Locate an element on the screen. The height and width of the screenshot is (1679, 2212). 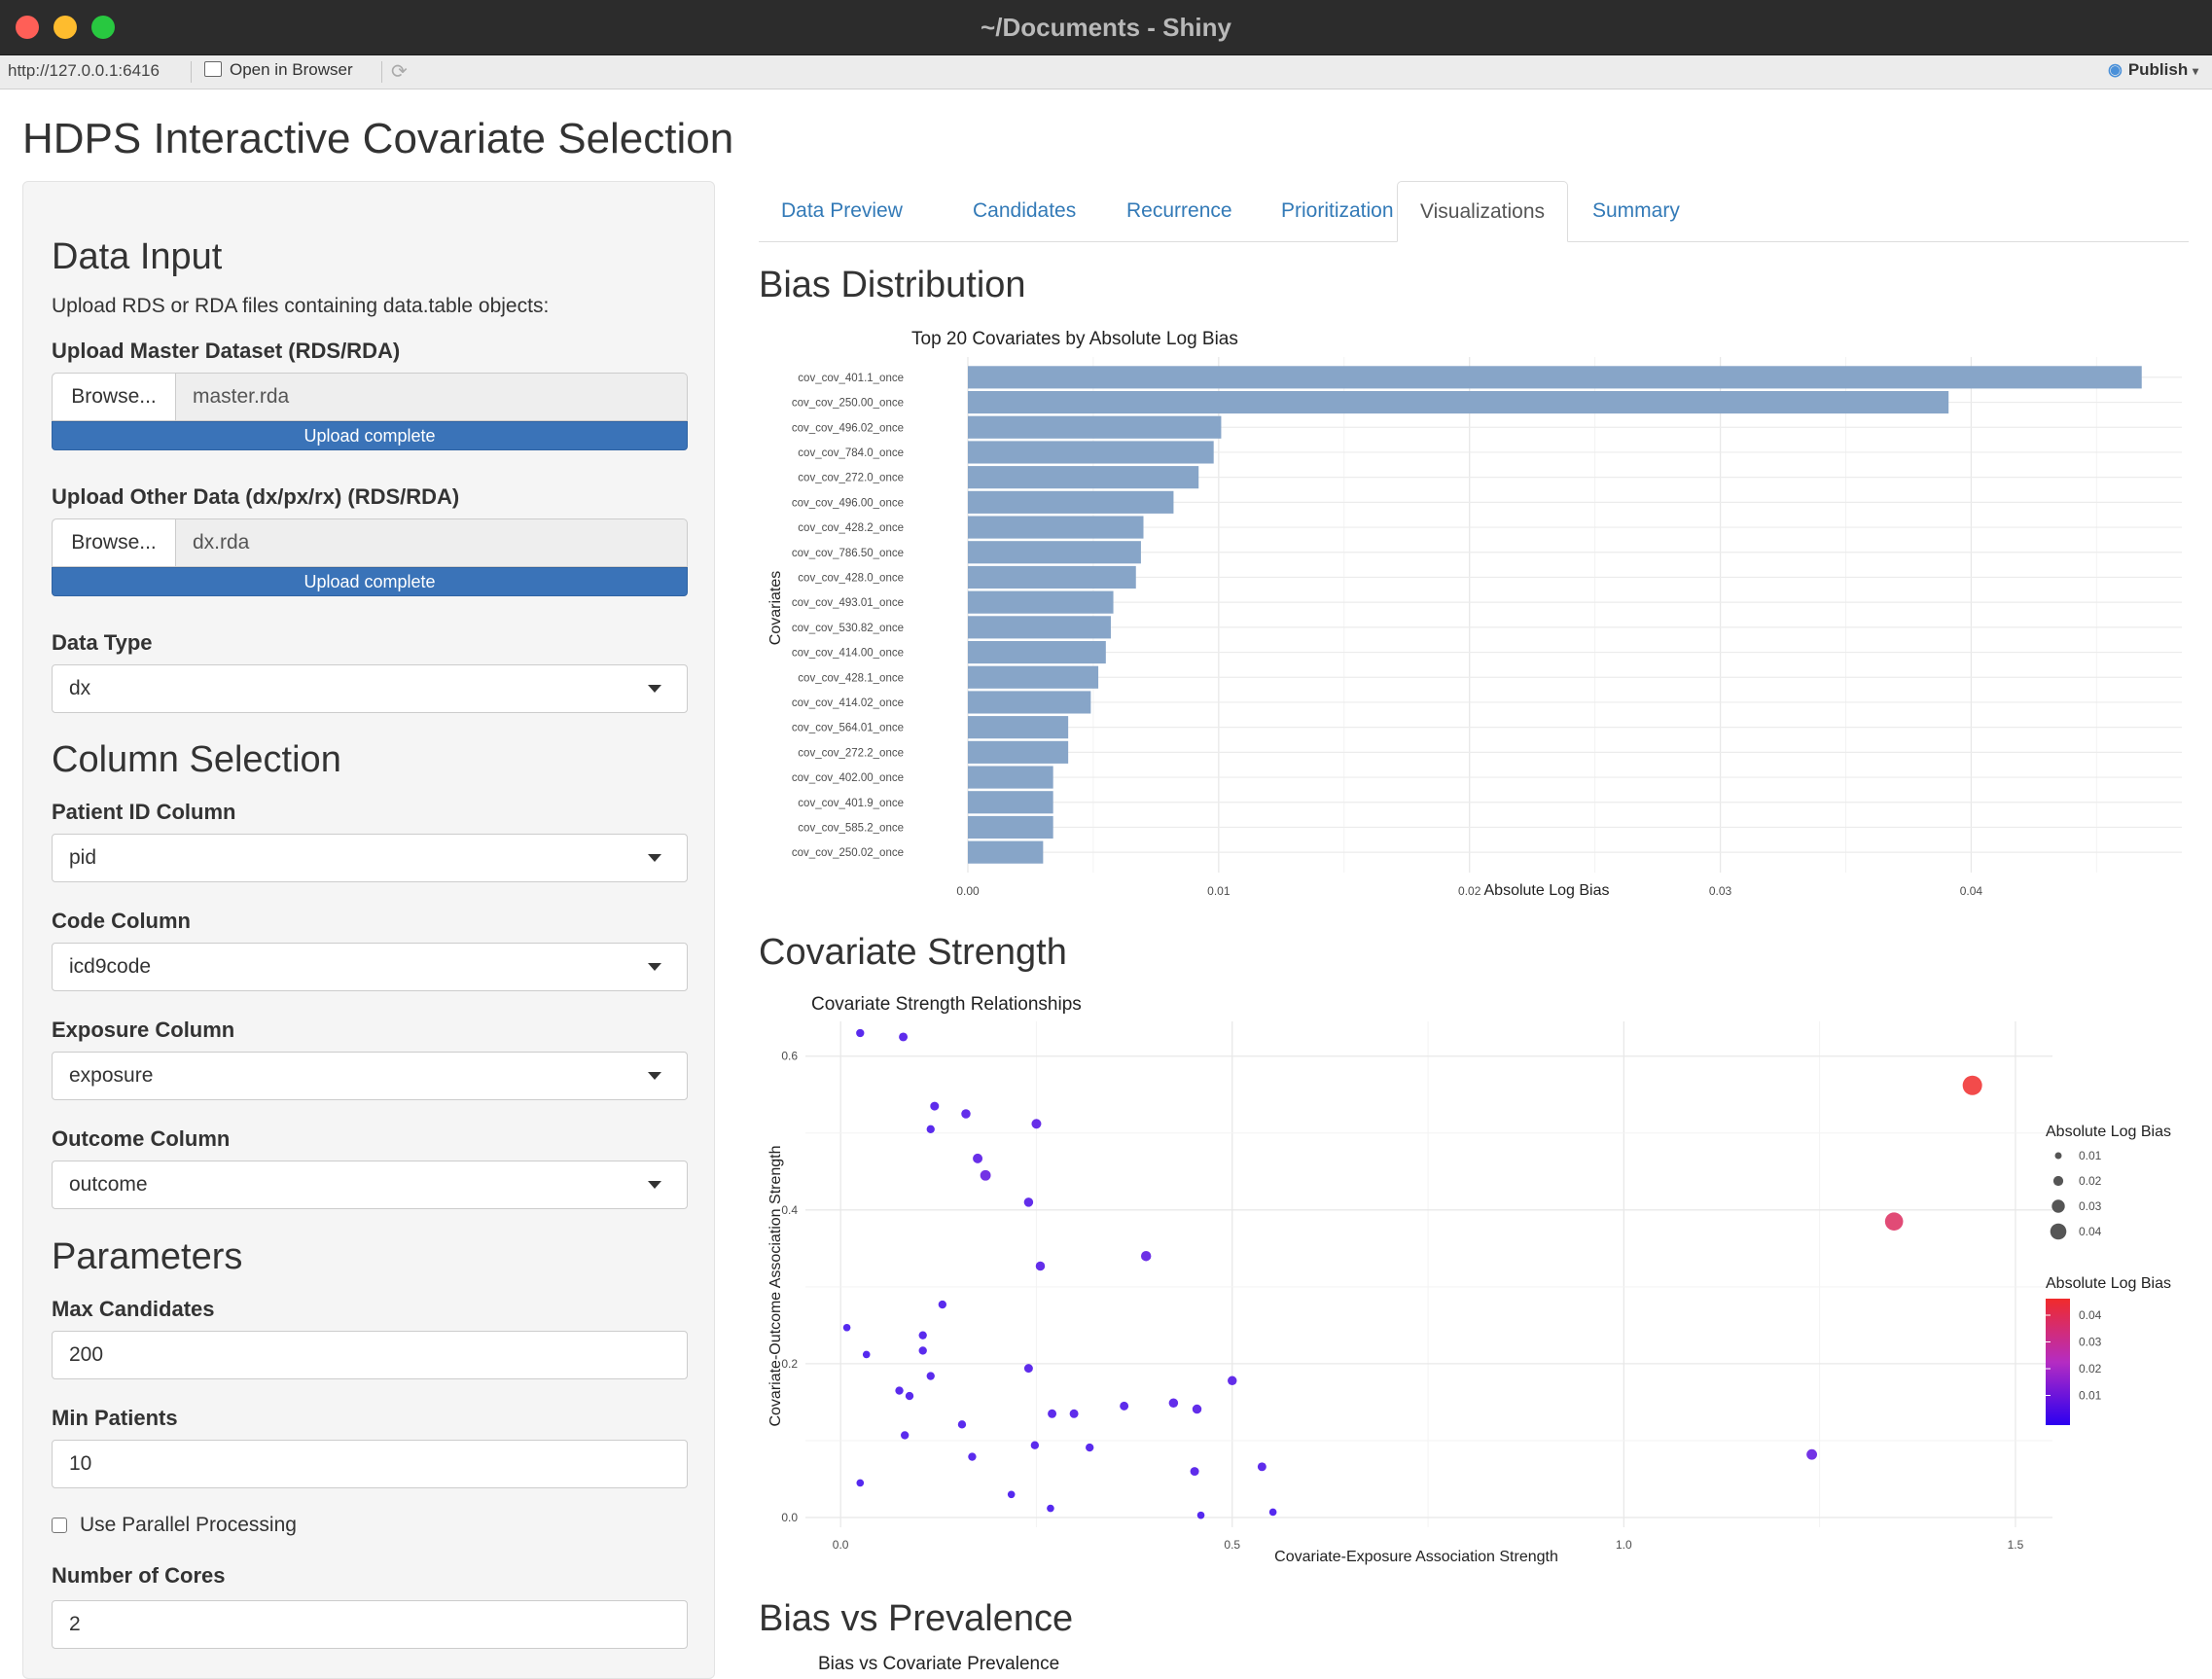
code-column-select: icd9code is located at coordinates (370, 967).